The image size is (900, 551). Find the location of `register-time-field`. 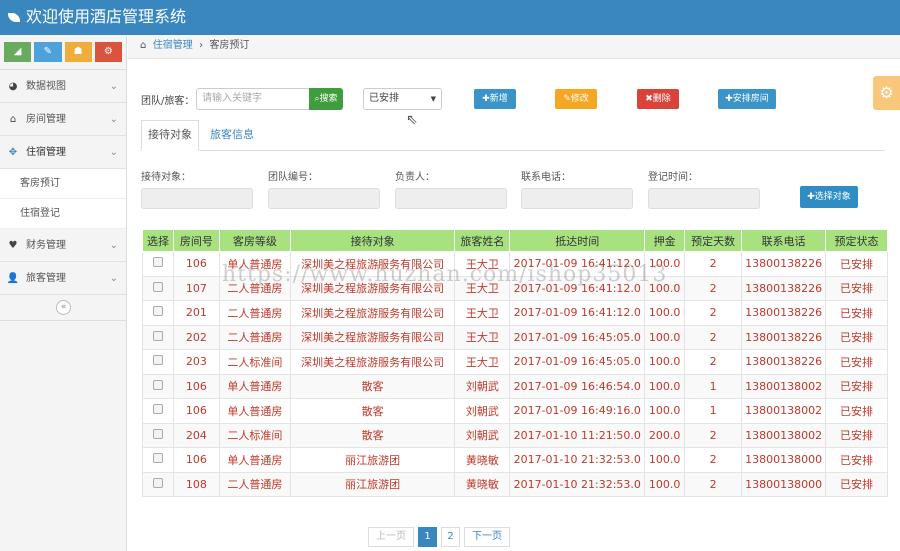

register-time-field is located at coordinates (704, 198).